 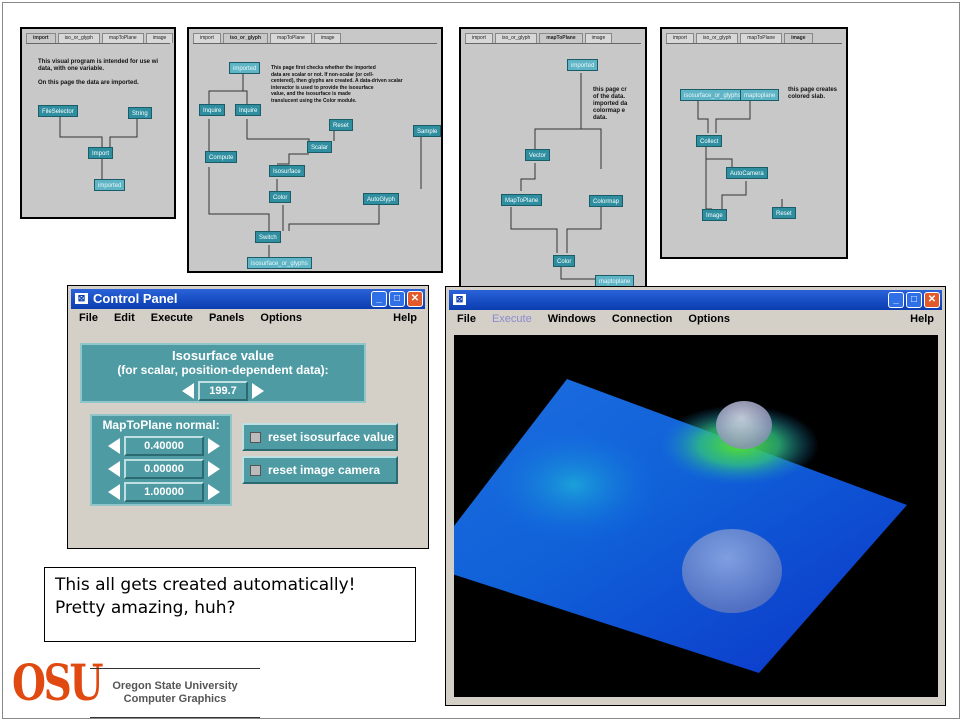 What do you see at coordinates (223, 391) in the screenshot?
I see `isosurface-value-field: 199.7` at bounding box center [223, 391].